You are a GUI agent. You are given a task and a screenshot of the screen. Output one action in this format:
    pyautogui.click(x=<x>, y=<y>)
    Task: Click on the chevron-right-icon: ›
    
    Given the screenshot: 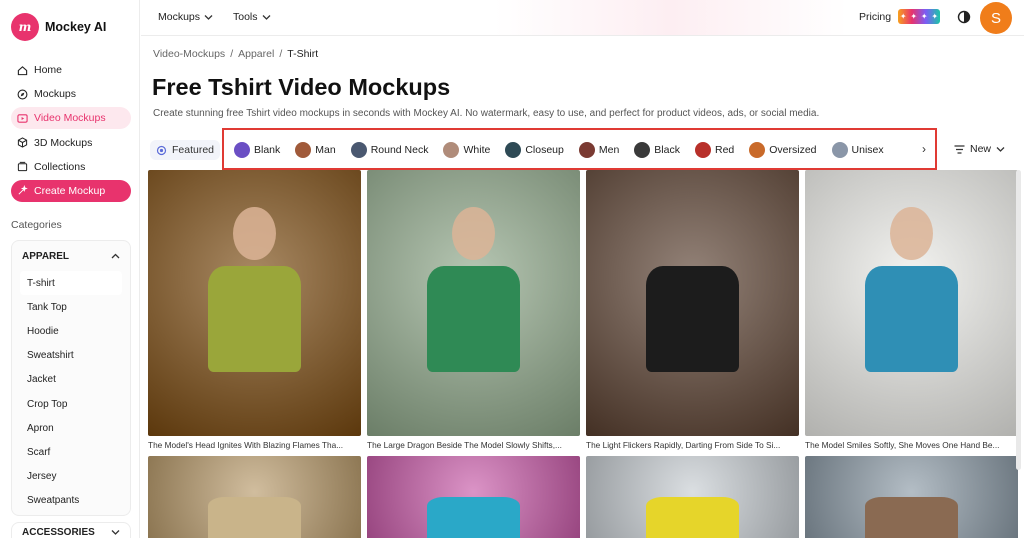 What is the action you would take?
    pyautogui.click(x=924, y=149)
    